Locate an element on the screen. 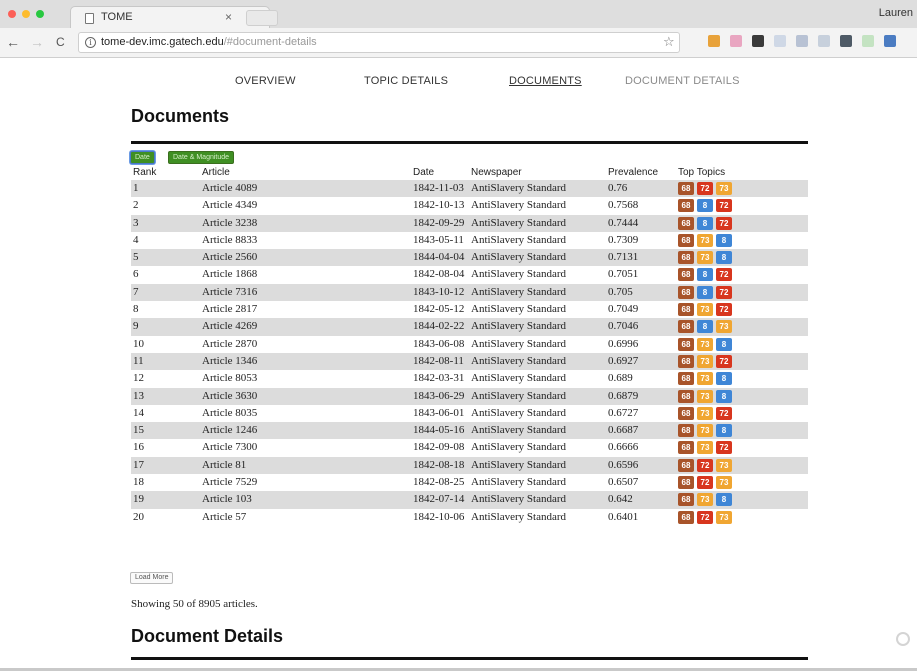  article-cell: Article 3238 is located at coordinates (229, 223).